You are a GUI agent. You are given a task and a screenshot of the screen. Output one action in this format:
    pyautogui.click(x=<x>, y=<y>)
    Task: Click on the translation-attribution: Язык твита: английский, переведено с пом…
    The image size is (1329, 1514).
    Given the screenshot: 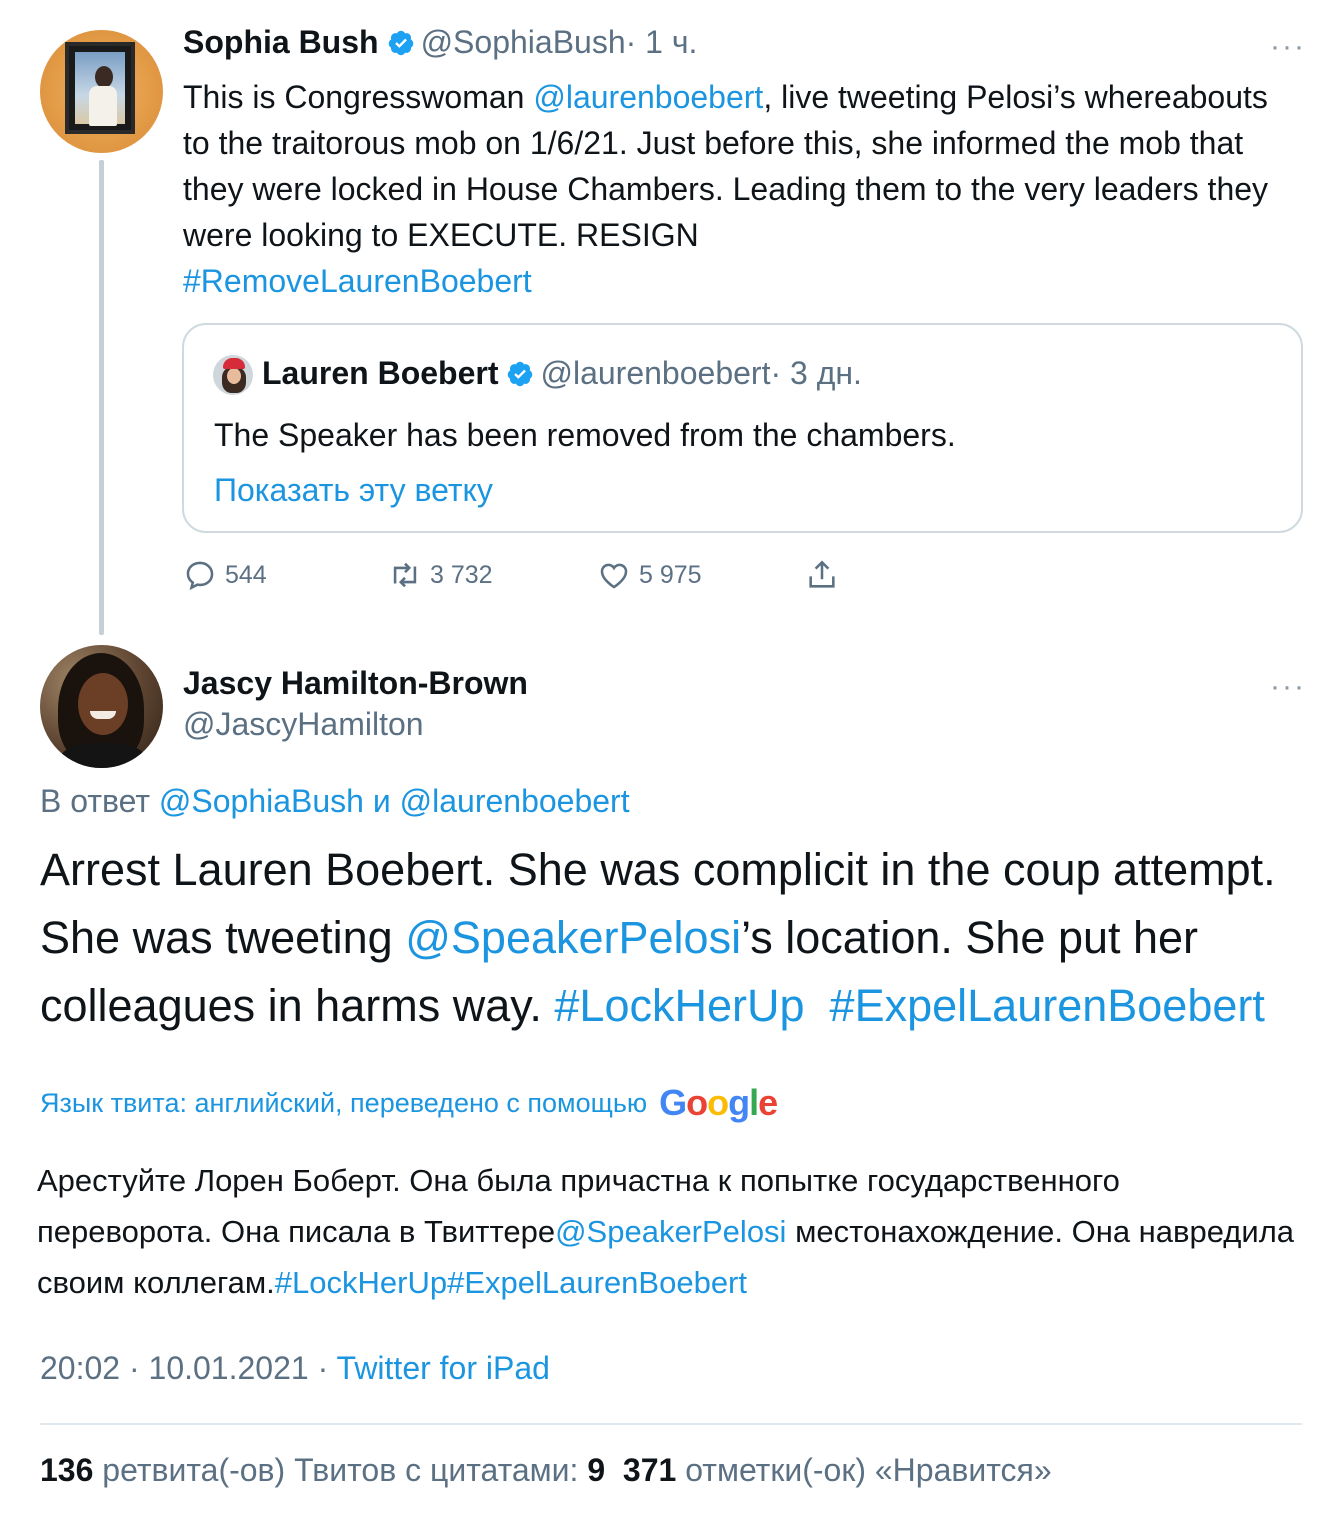 What is the action you would take?
    pyautogui.click(x=409, y=1103)
    